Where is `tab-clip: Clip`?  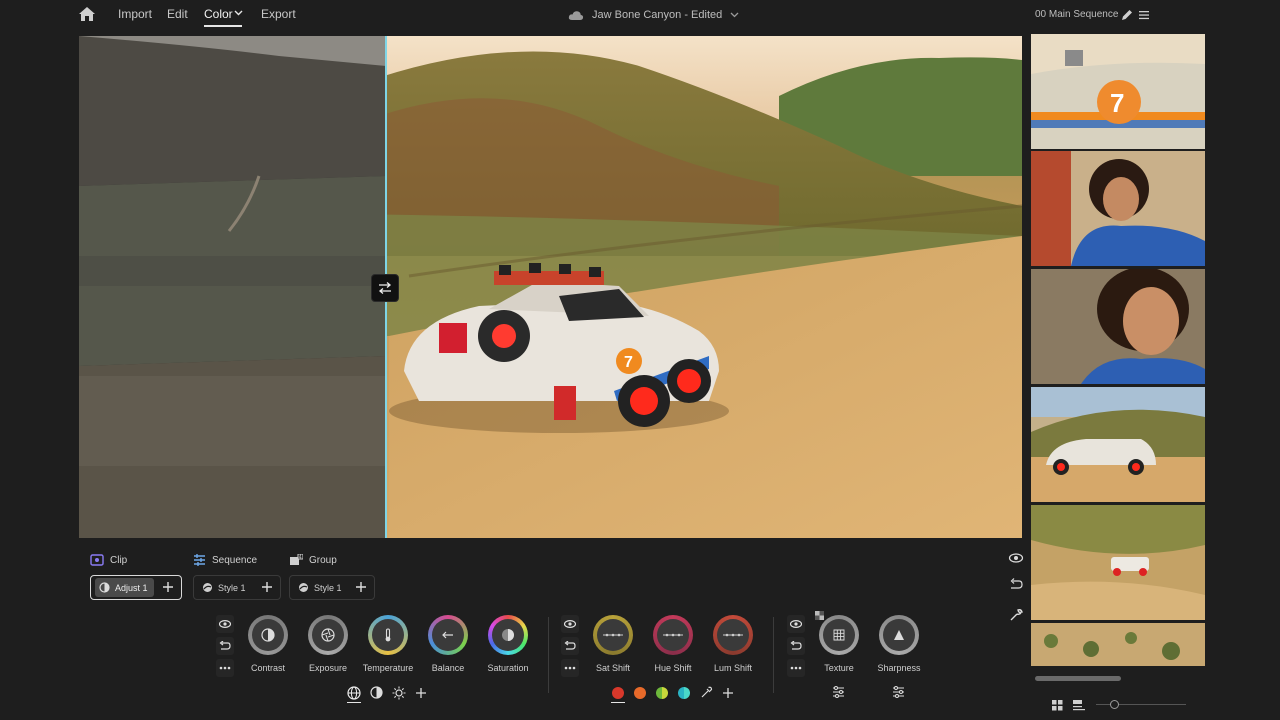 tab-clip: Clip is located at coordinates (108, 560).